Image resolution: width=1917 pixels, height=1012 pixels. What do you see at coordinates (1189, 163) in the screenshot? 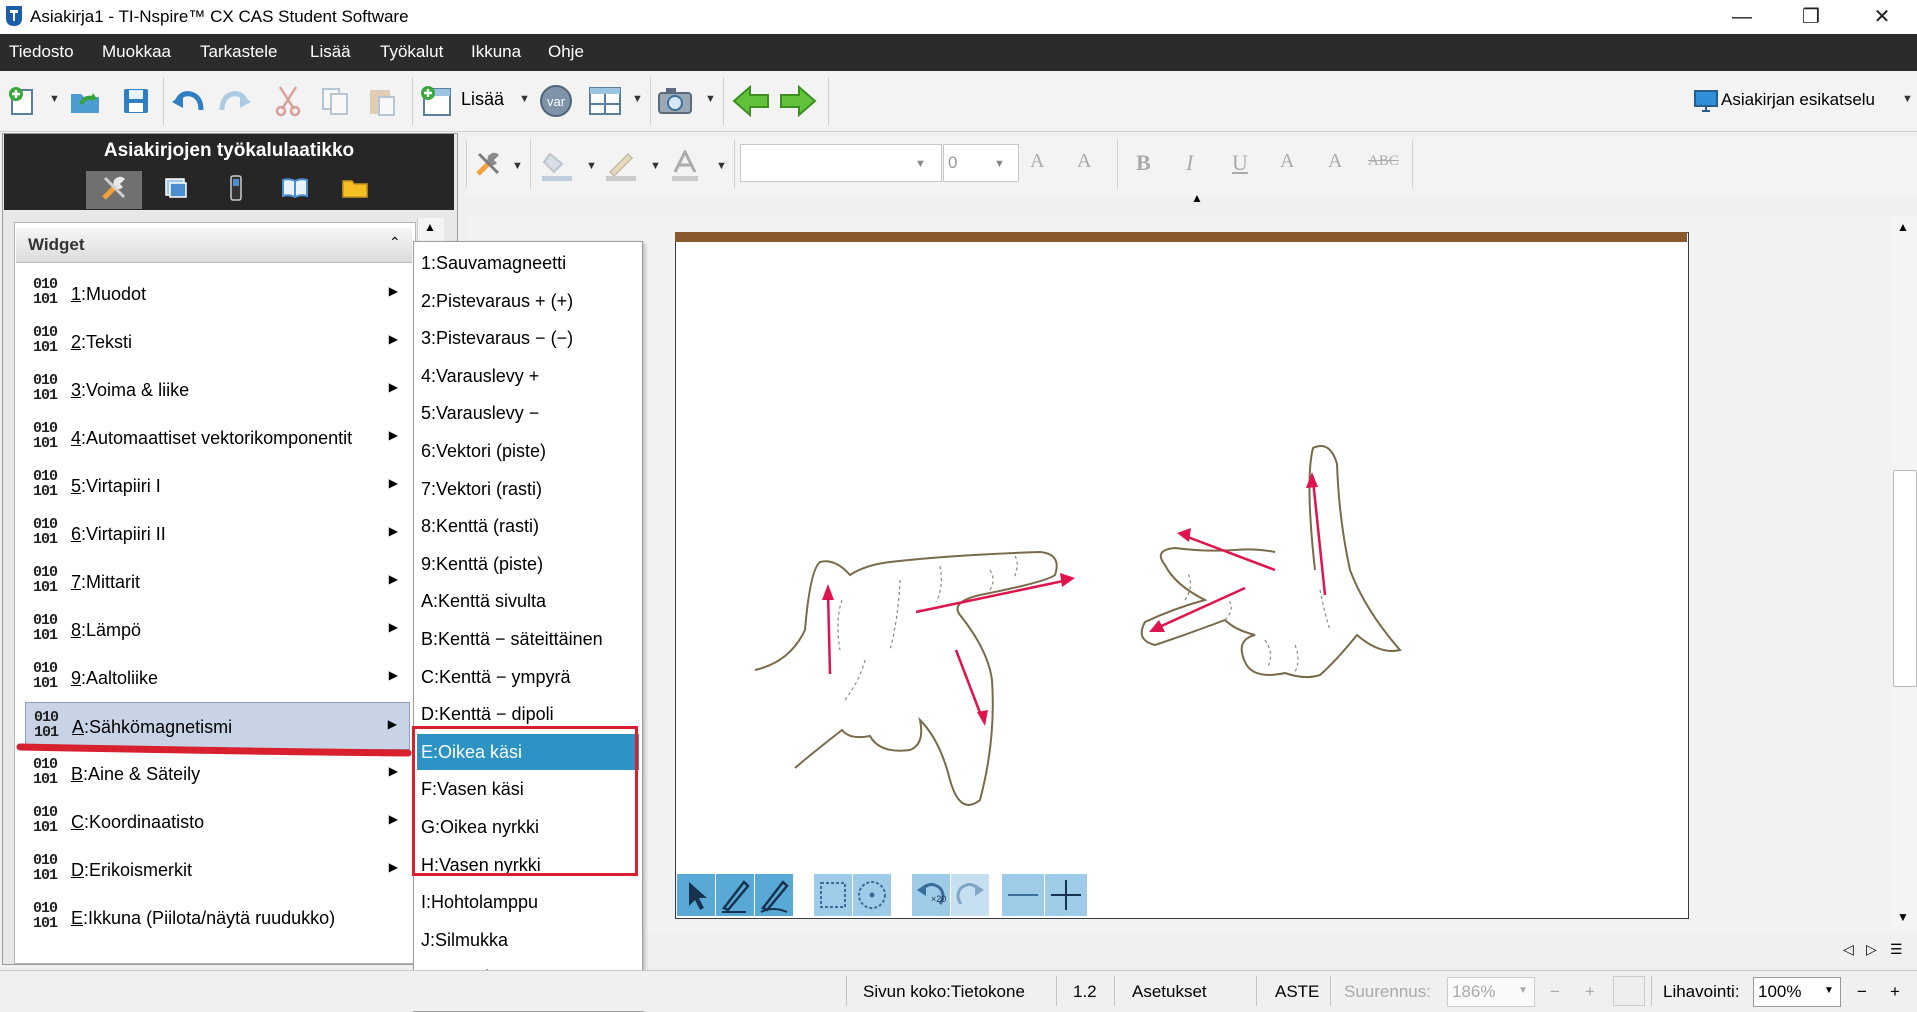
I see `italic-button: I` at bounding box center [1189, 163].